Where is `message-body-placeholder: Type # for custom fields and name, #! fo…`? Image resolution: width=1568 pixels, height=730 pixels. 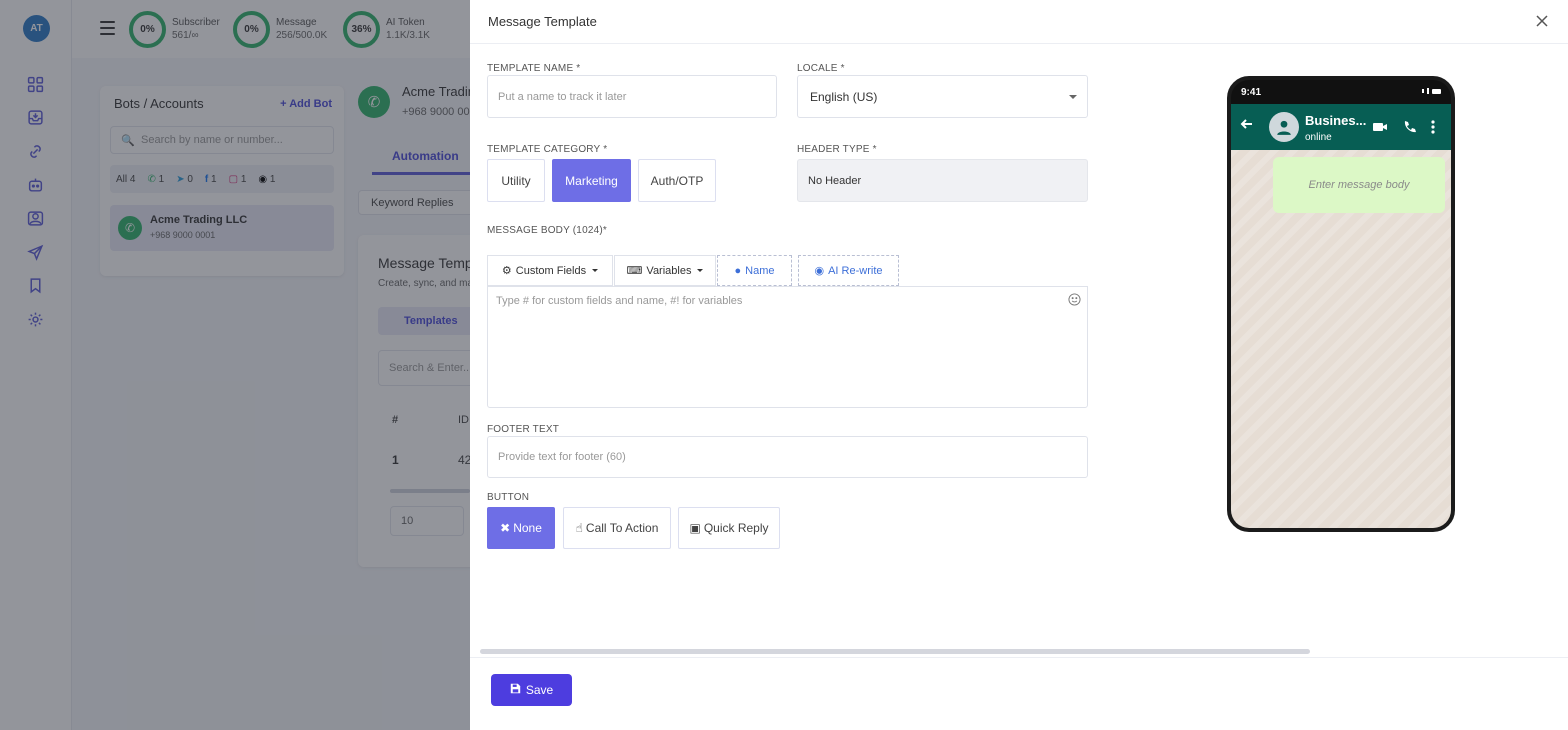 message-body-placeholder: Type # for custom fields and name, #! fo… is located at coordinates (619, 301).